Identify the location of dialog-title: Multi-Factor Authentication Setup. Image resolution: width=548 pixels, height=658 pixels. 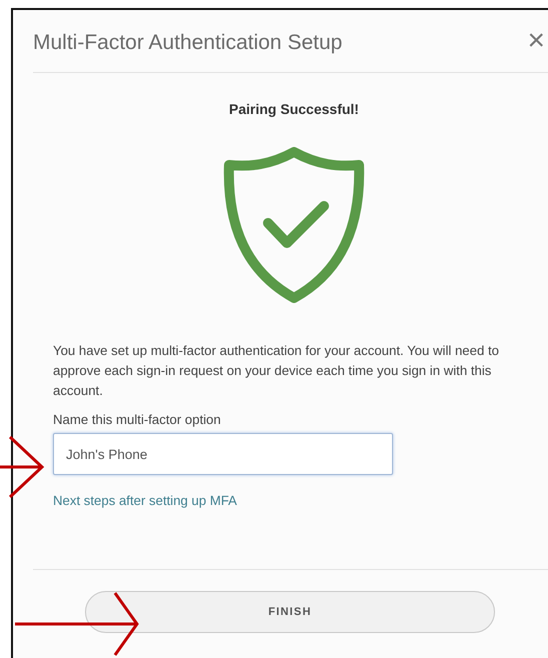
(187, 42).